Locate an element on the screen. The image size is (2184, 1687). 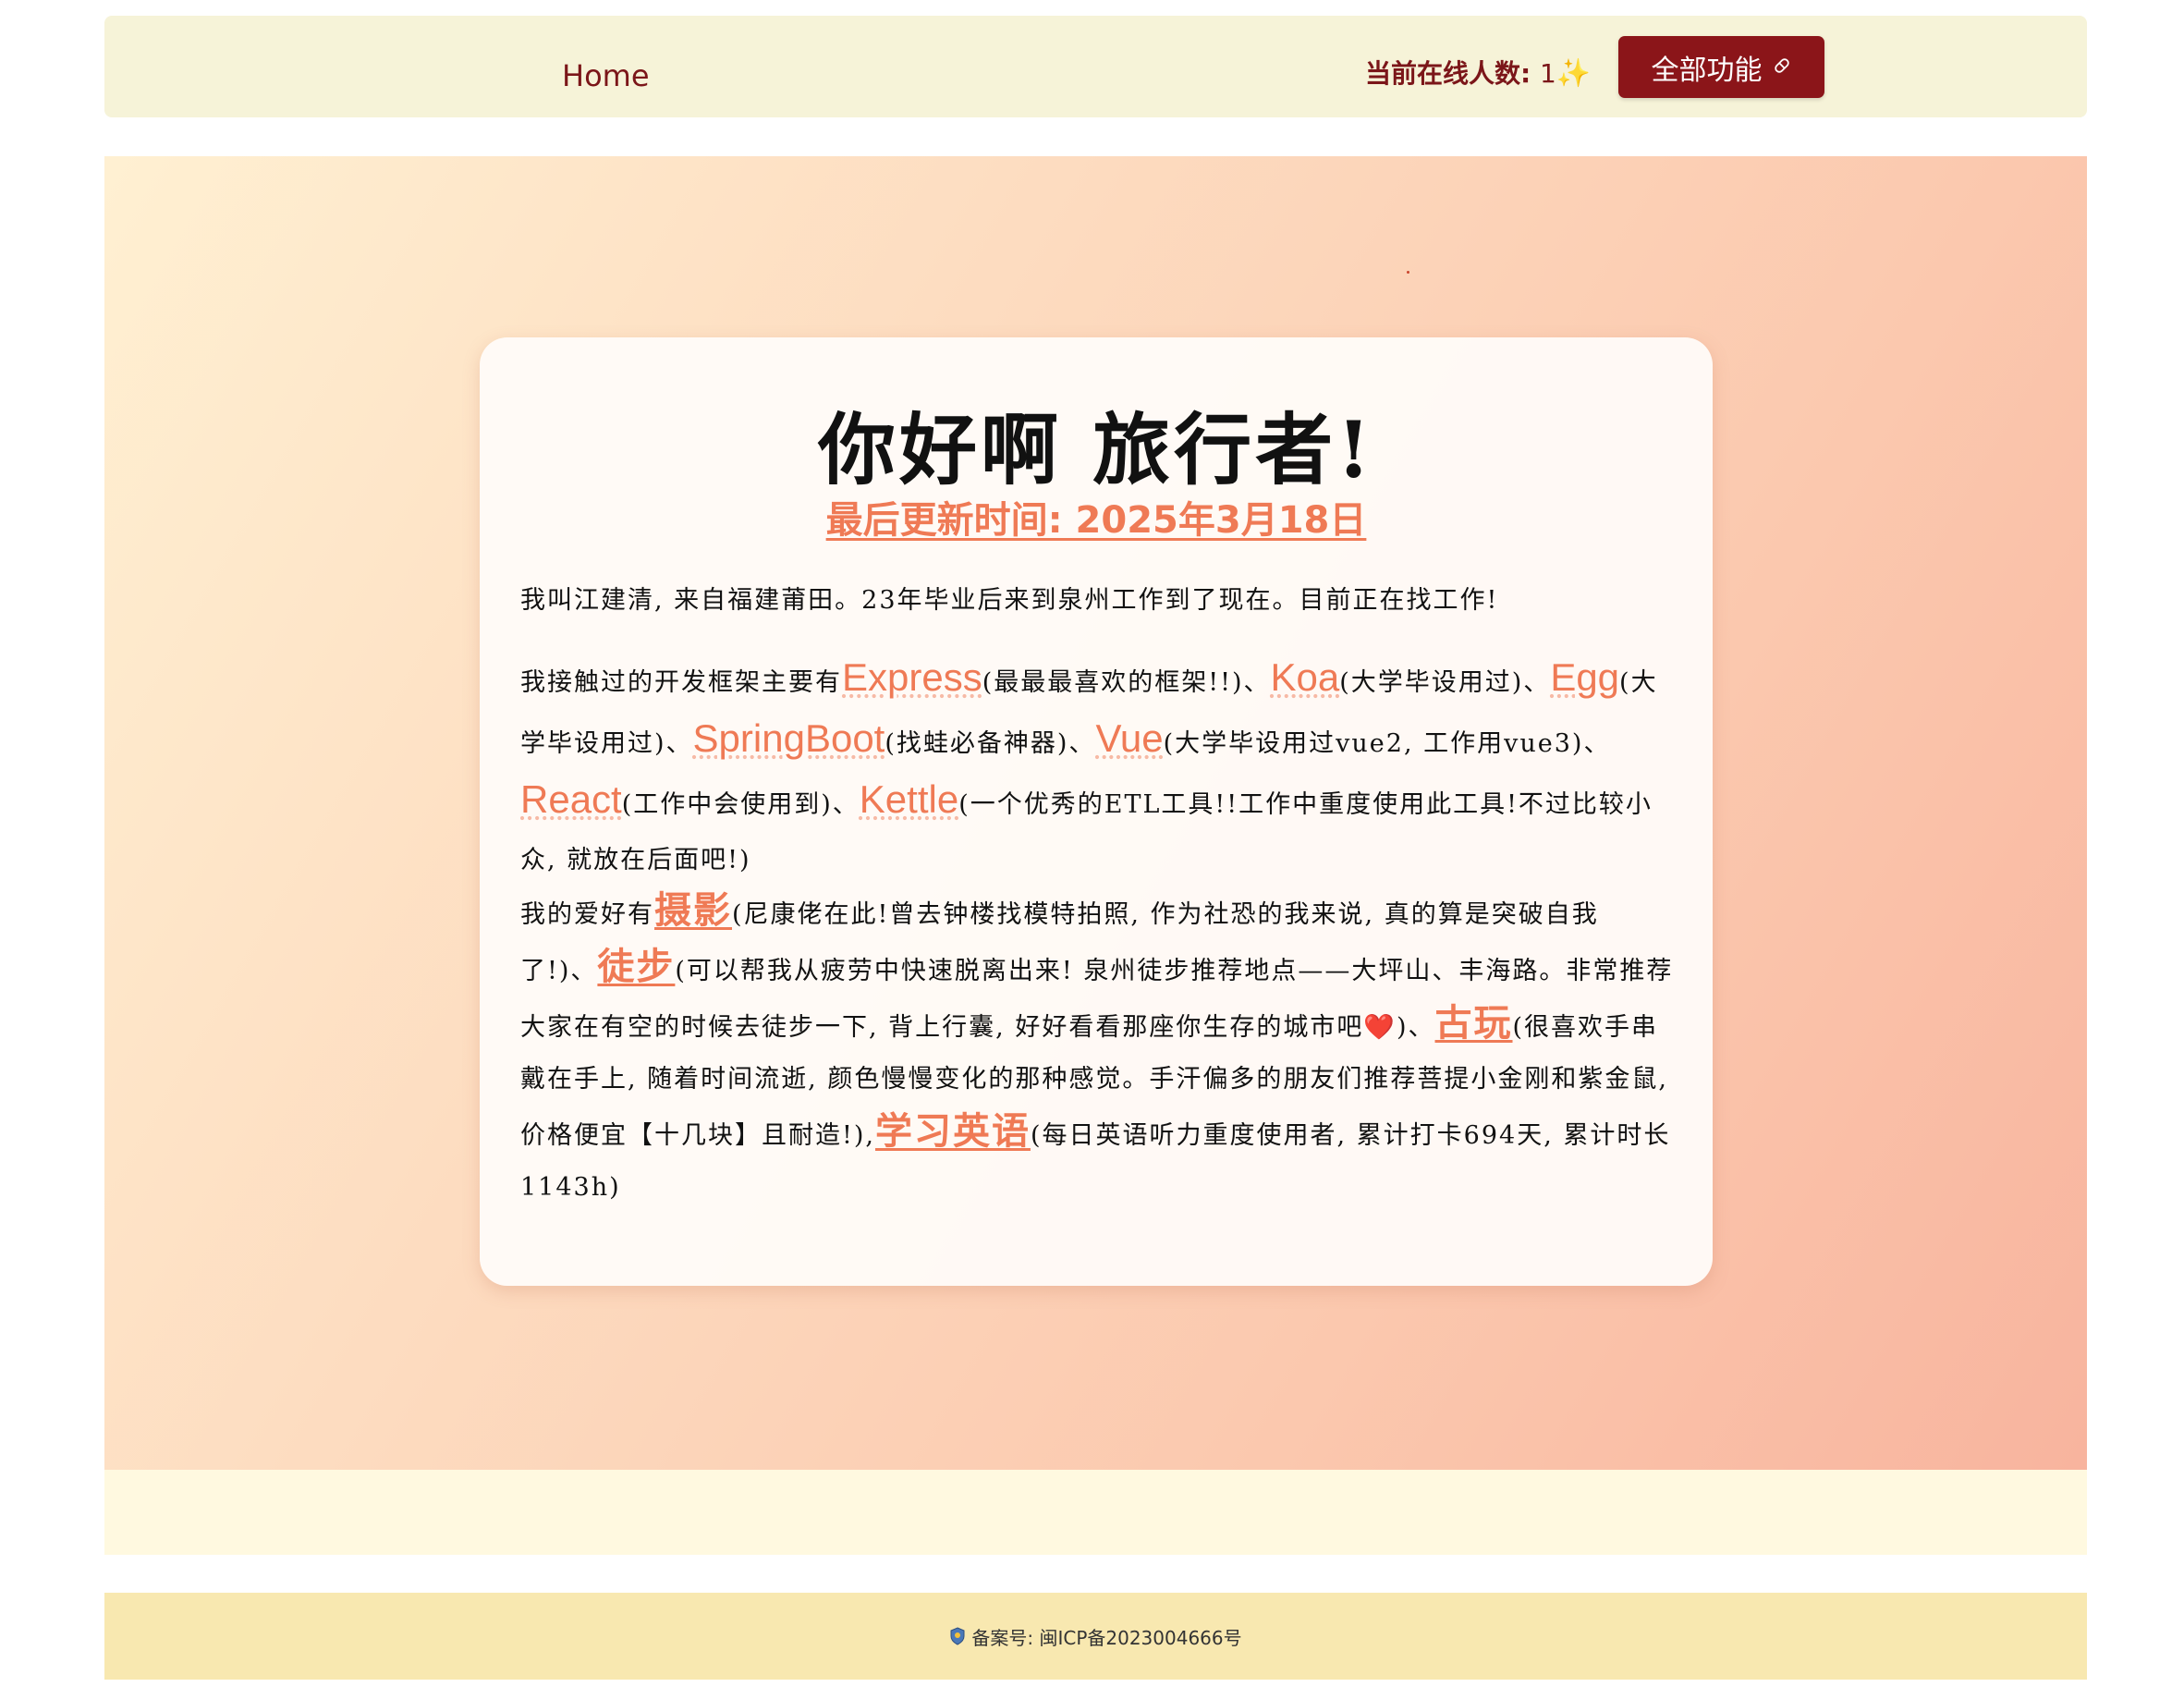
framework-note: (大学毕设用过)、 is located at coordinates (1445, 682).